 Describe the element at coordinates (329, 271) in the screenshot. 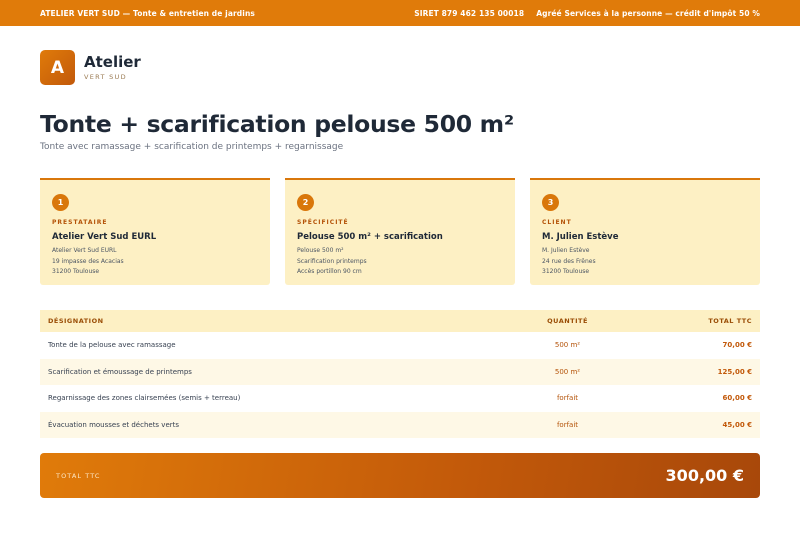

I see `card-line: Accès portillon 90 cm` at that location.